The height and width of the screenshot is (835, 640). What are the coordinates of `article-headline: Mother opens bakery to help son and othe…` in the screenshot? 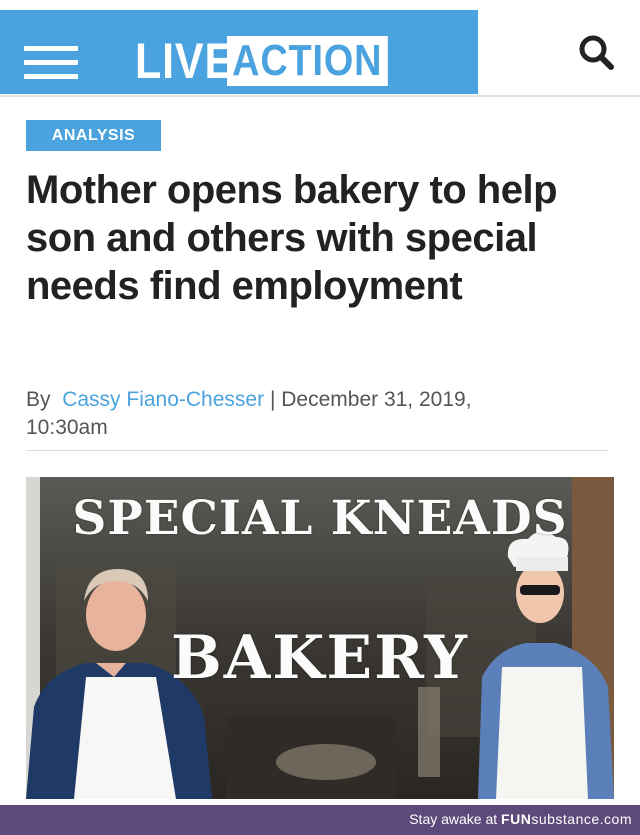 It's located at (292, 238).